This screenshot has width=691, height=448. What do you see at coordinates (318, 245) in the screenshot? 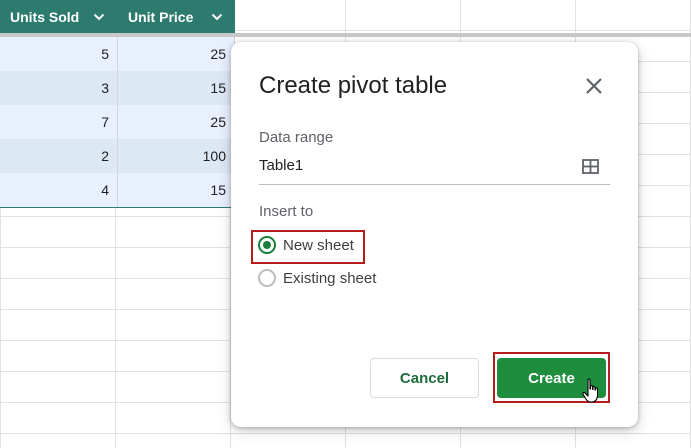
I see `radio-label-new-sheet: New sheet` at bounding box center [318, 245].